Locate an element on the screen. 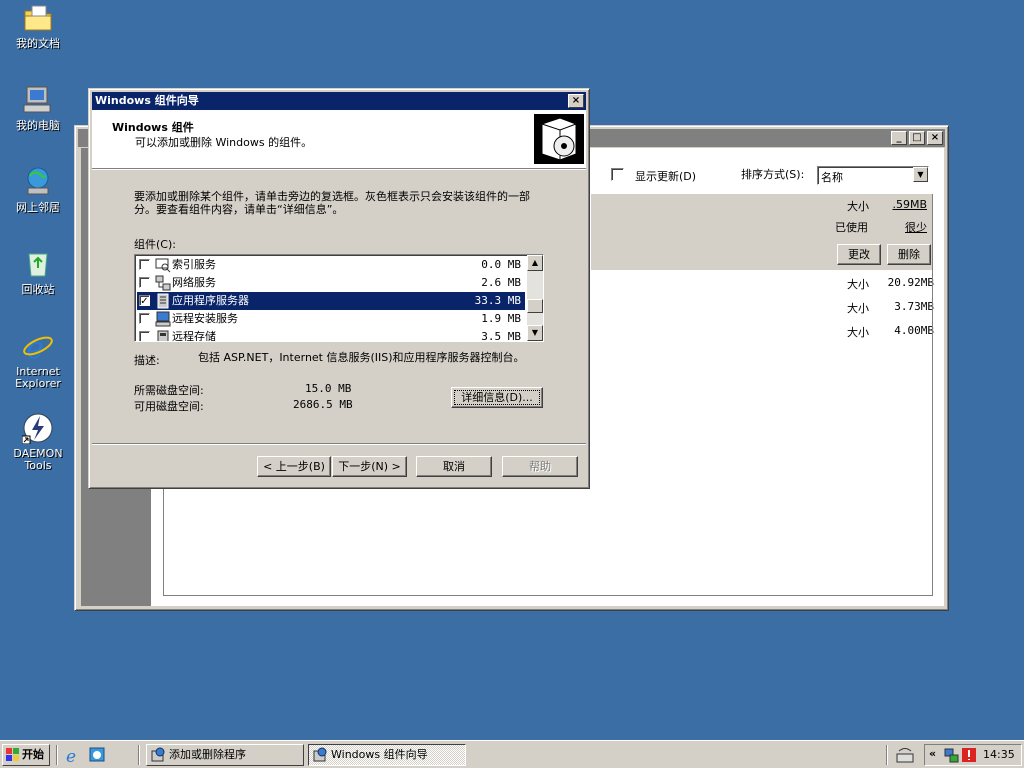  desktop-icon-label: 网上邻居 is located at coordinates (38, 207).